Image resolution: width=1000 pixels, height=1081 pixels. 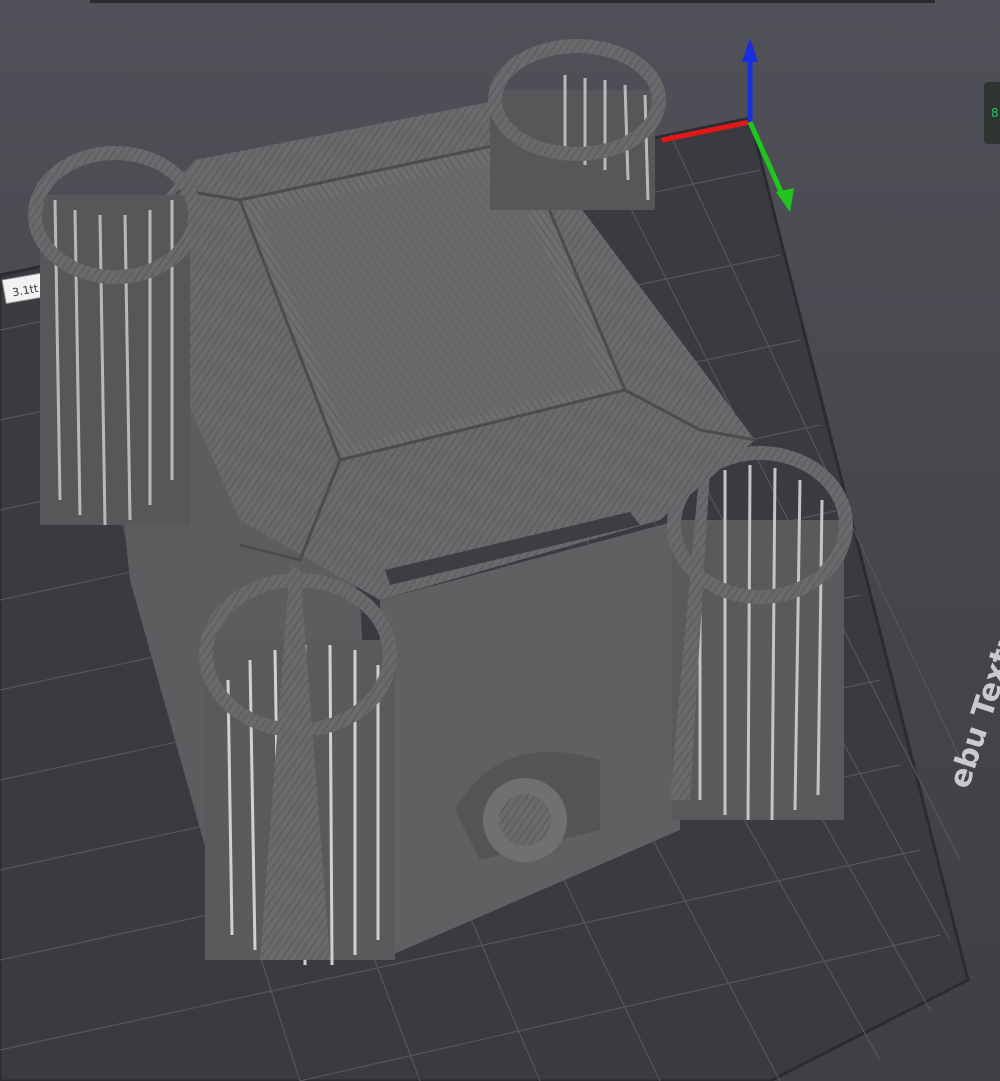 What do you see at coordinates (971, 605) in the screenshot?
I see `plate-label: ebu Textured PEI Plate` at bounding box center [971, 605].